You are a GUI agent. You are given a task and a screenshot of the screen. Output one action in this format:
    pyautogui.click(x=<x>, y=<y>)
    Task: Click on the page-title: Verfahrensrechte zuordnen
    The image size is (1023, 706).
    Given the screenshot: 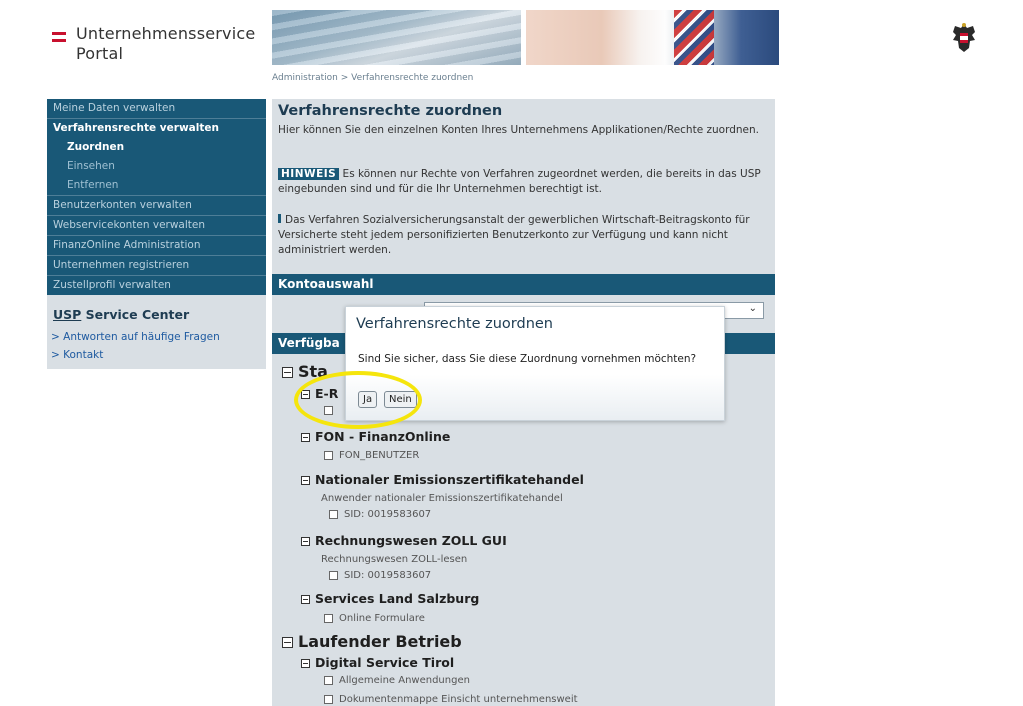 What is the action you would take?
    pyautogui.click(x=390, y=111)
    